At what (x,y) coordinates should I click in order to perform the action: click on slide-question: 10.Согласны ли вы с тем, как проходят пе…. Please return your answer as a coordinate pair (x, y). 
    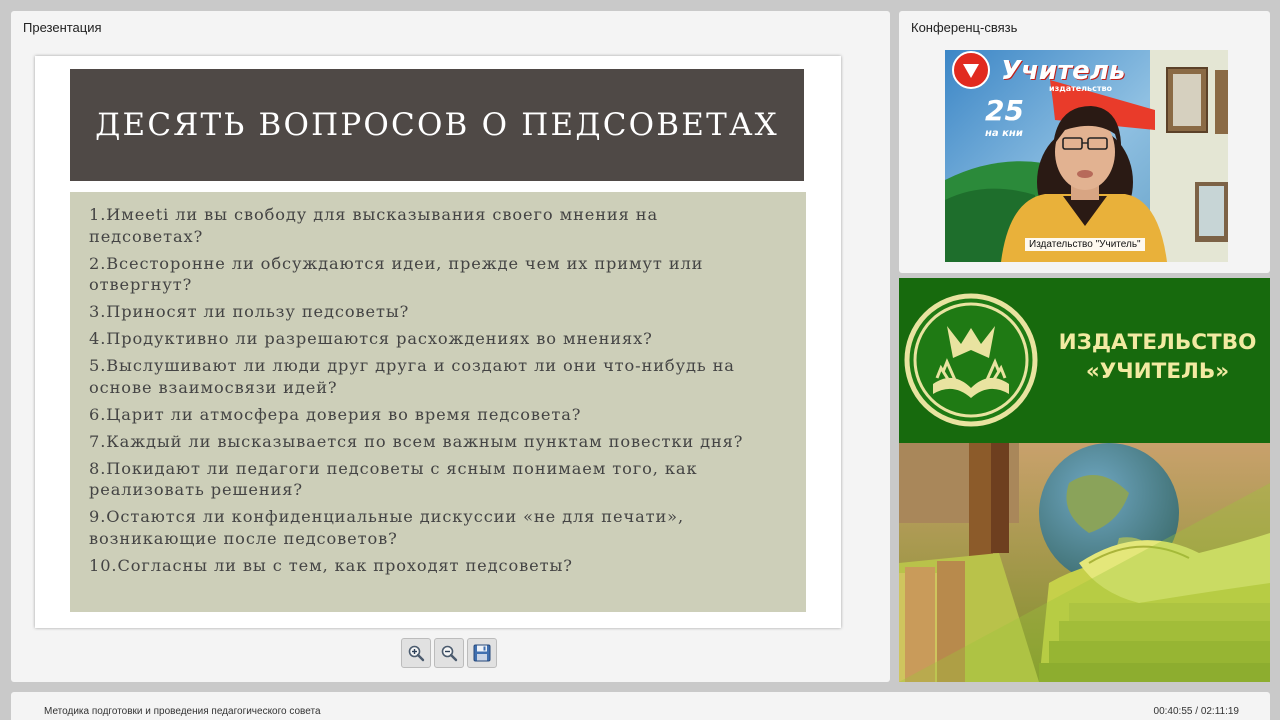
    Looking at the image, I should click on (438, 566).